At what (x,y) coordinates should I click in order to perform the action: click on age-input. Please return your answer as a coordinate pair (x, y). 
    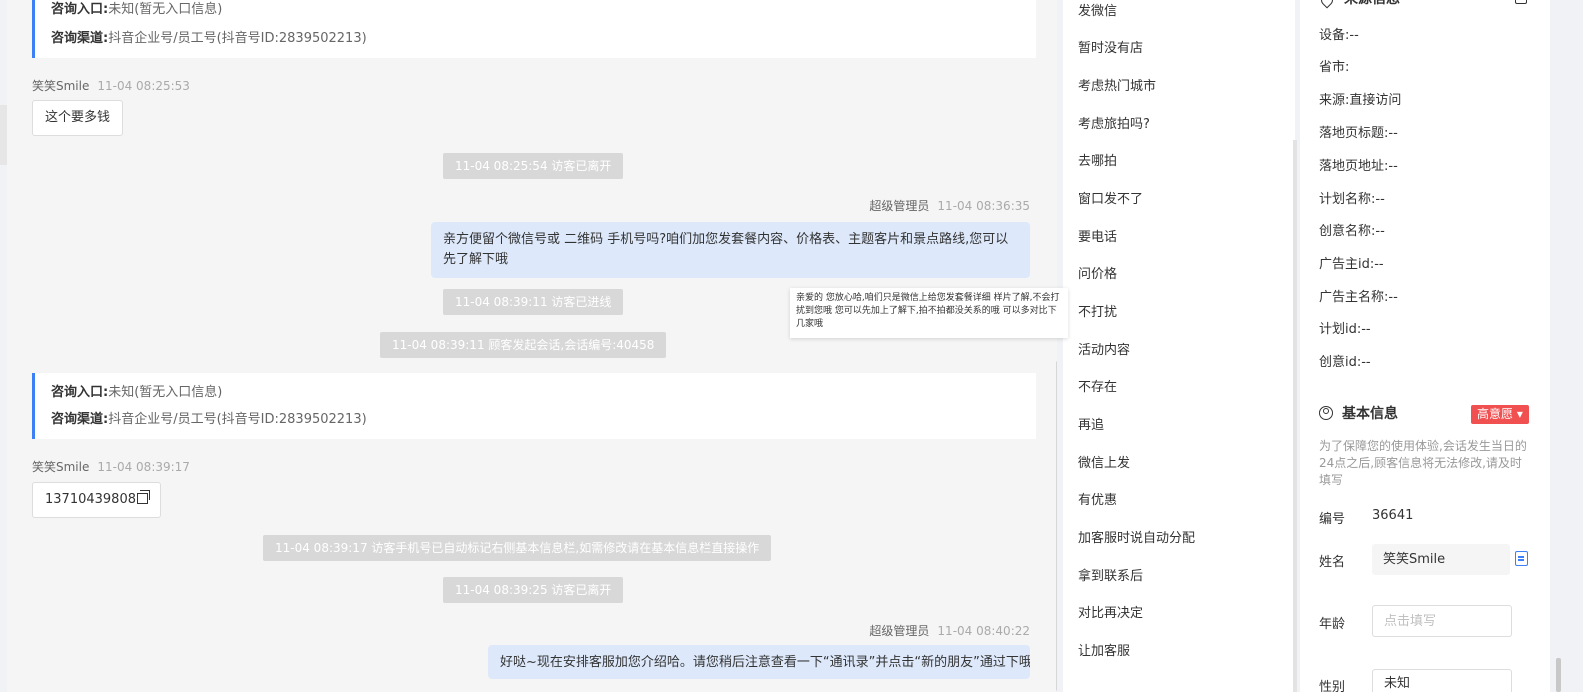
    Looking at the image, I should click on (1442, 621).